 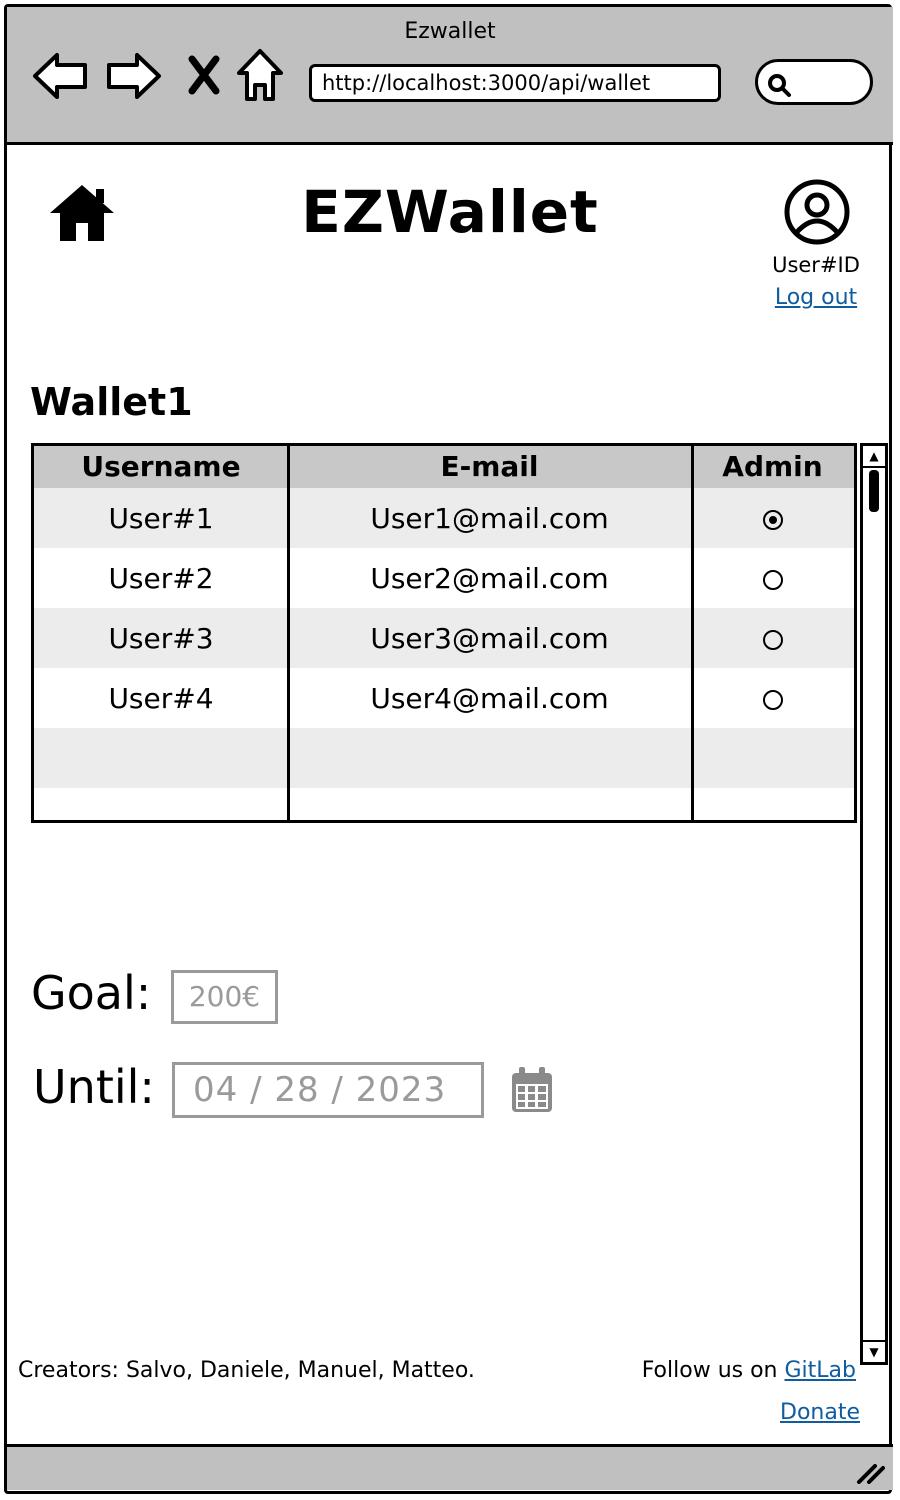 I want to click on calendar-icon, so click(x=532, y=1090).